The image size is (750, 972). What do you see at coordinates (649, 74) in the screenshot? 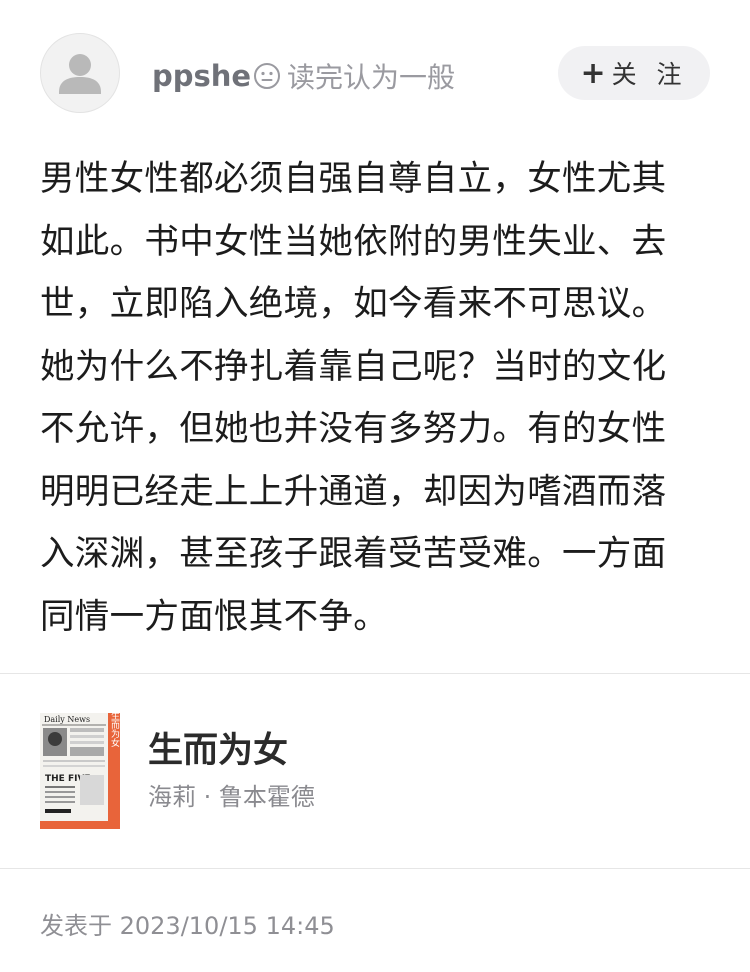
I see `follow-label: 关 注` at bounding box center [649, 74].